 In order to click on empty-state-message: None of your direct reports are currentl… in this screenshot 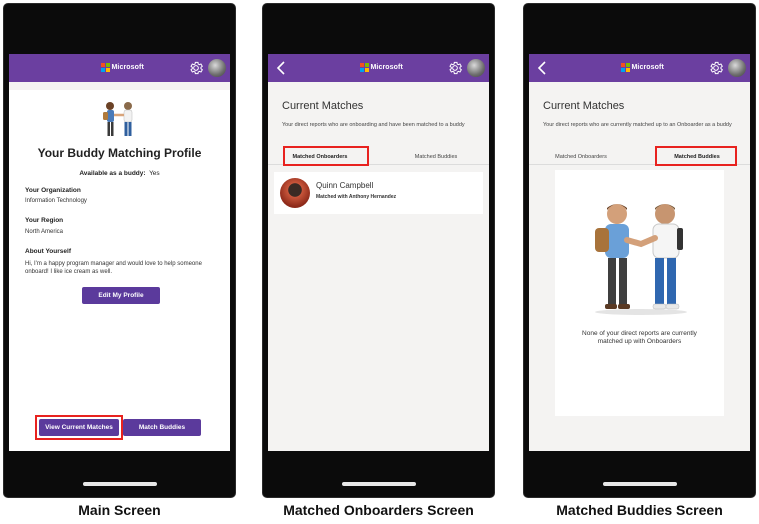, I will do `click(639, 337)`.